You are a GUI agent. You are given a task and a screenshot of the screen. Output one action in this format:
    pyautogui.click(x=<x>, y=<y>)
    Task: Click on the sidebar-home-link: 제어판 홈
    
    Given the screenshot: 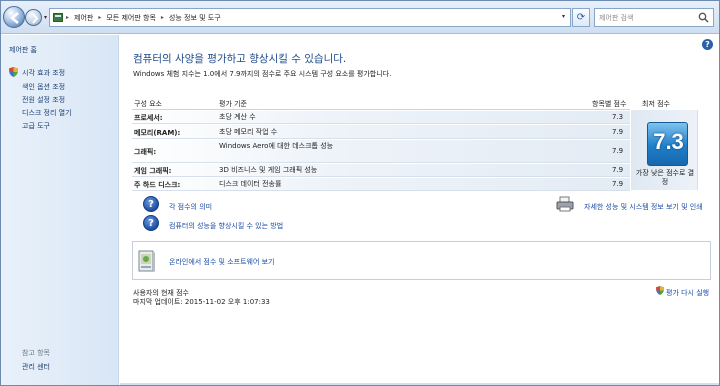 What is the action you would take?
    pyautogui.click(x=23, y=50)
    